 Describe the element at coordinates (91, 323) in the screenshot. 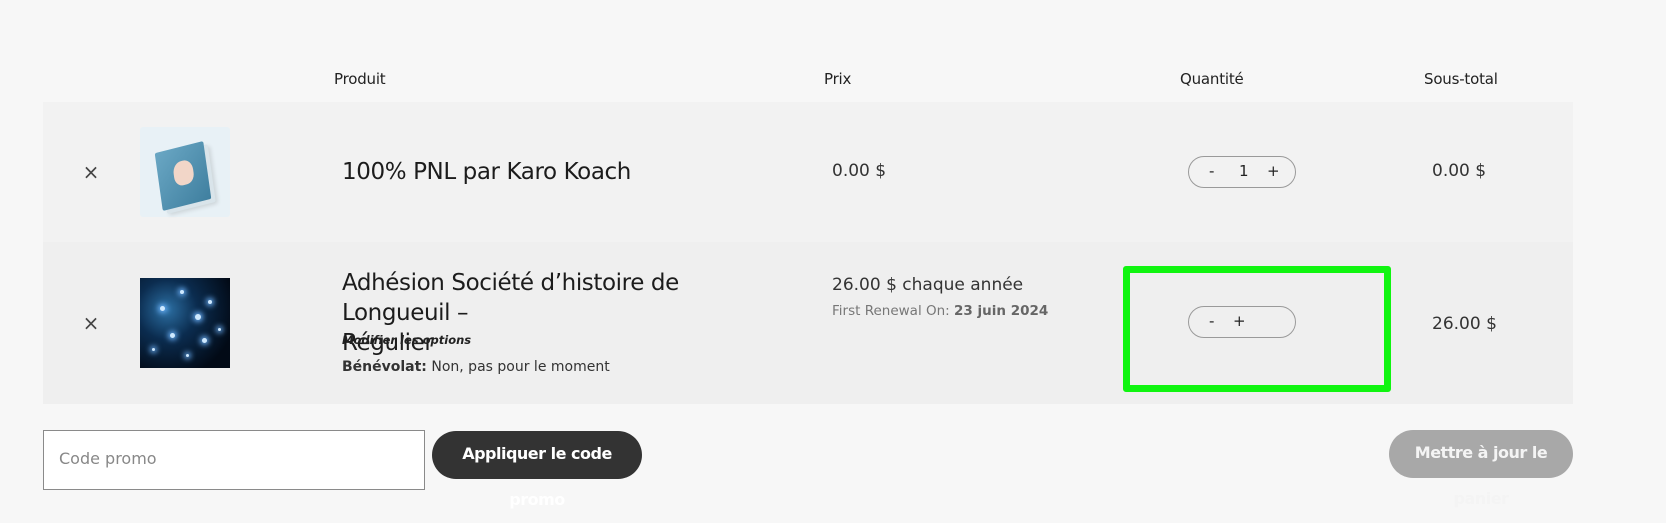

I see `remove-item-2-close-icon: ×` at that location.